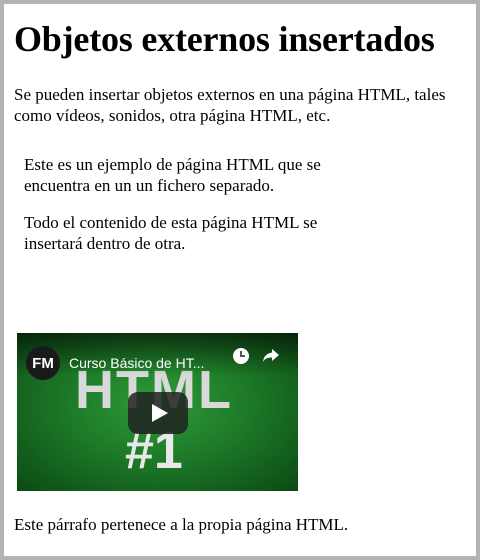 The width and height of the screenshot is (480, 560). What do you see at coordinates (241, 356) in the screenshot?
I see `watch-later-icon` at bounding box center [241, 356].